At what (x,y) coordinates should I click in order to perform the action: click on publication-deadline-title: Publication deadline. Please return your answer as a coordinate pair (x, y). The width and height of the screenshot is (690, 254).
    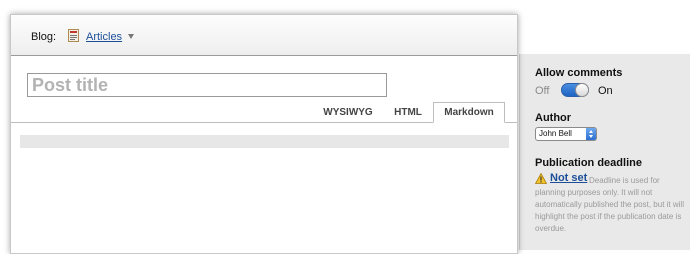
    Looking at the image, I should click on (588, 163).